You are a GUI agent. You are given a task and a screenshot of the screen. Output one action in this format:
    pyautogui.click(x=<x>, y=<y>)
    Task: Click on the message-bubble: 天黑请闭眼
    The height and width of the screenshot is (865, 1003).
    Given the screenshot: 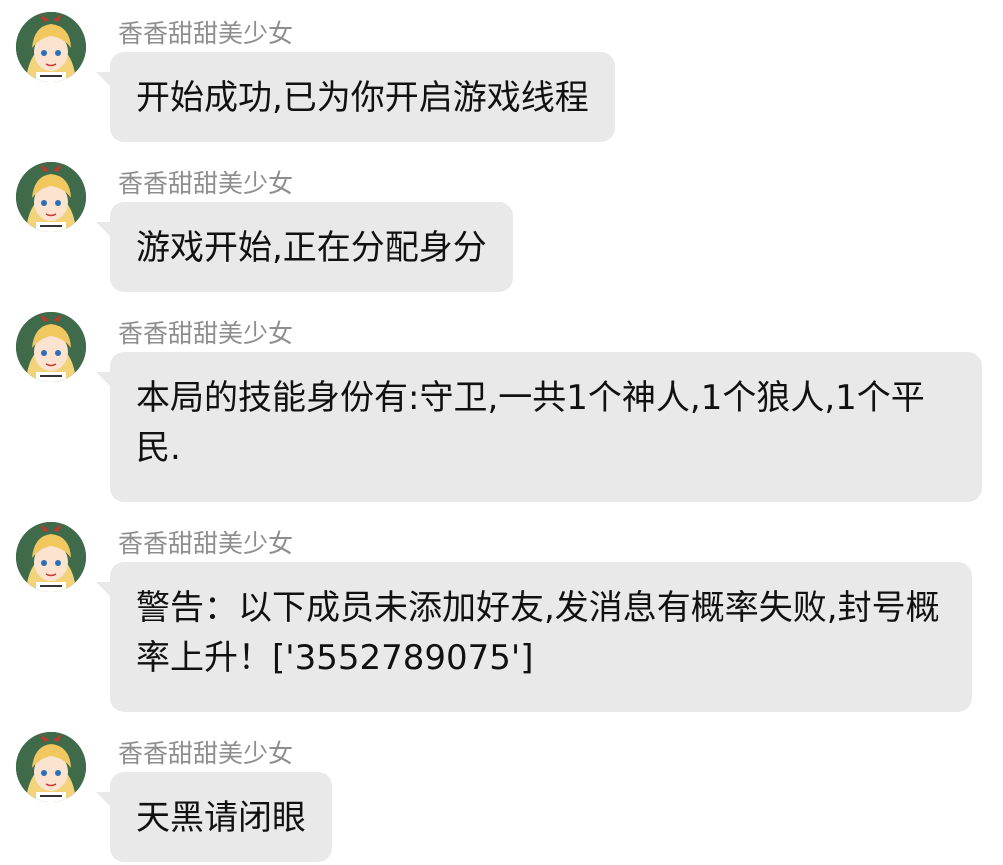 What is the action you would take?
    pyautogui.click(x=221, y=817)
    